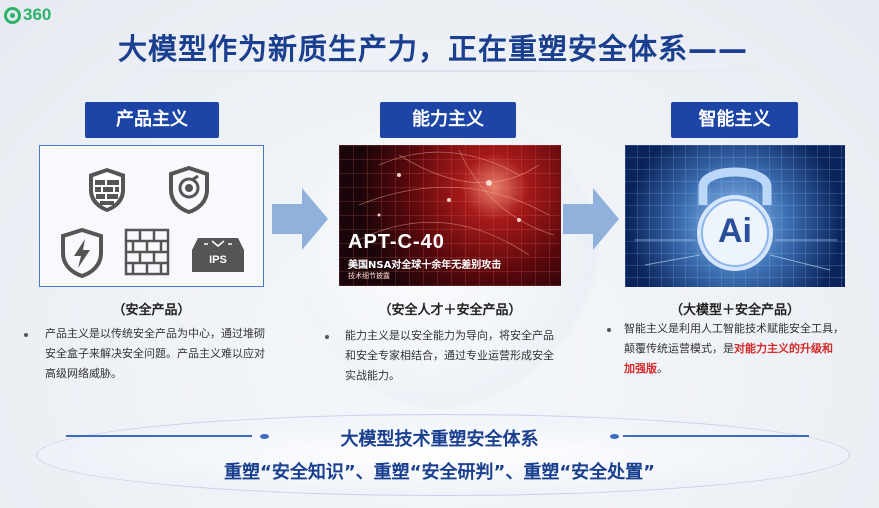 The width and height of the screenshot is (879, 508). I want to click on caption-intelligence-ism: （大模型＋安全产品）, so click(734, 310).